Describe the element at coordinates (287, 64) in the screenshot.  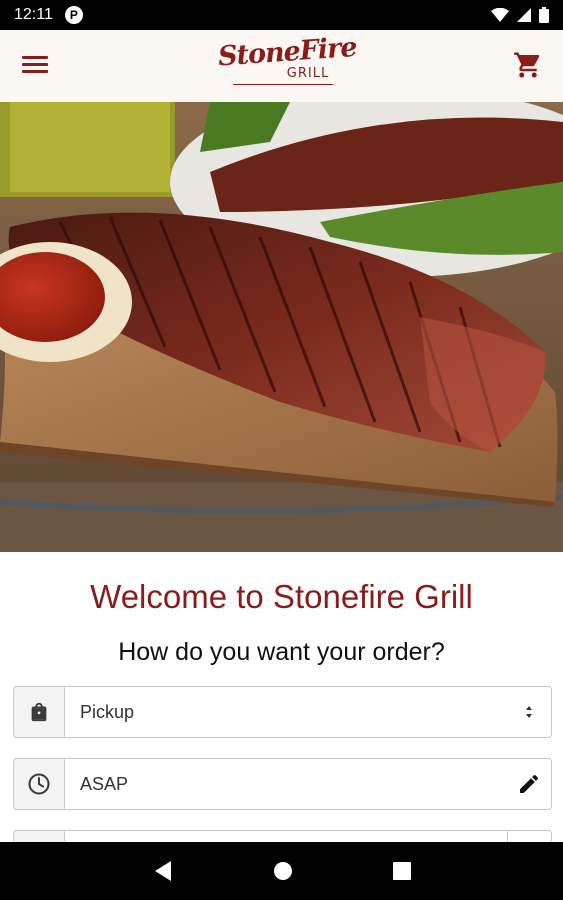
I see `brand-logo: StoneFire GRILL` at that location.